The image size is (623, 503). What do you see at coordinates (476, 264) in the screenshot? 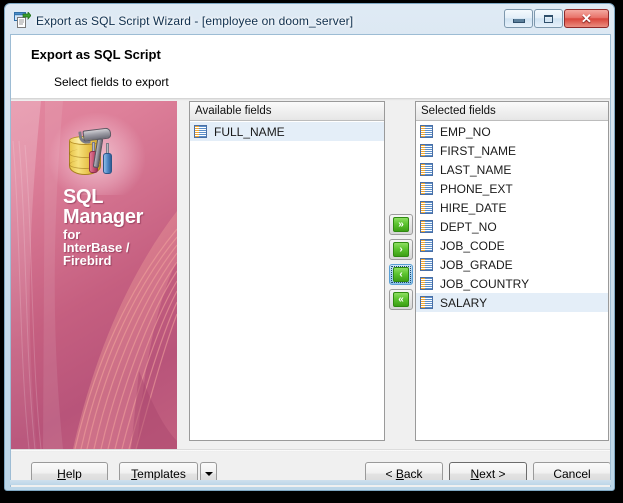
I see `list-item-label: JOB_GRADE` at bounding box center [476, 264].